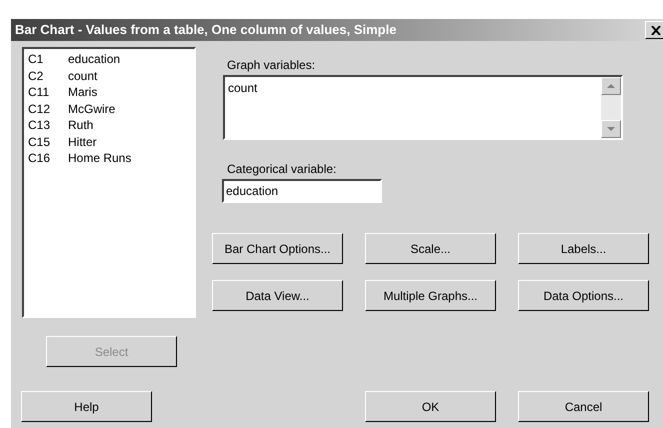  What do you see at coordinates (242, 88) in the screenshot?
I see `field-value: count` at bounding box center [242, 88].